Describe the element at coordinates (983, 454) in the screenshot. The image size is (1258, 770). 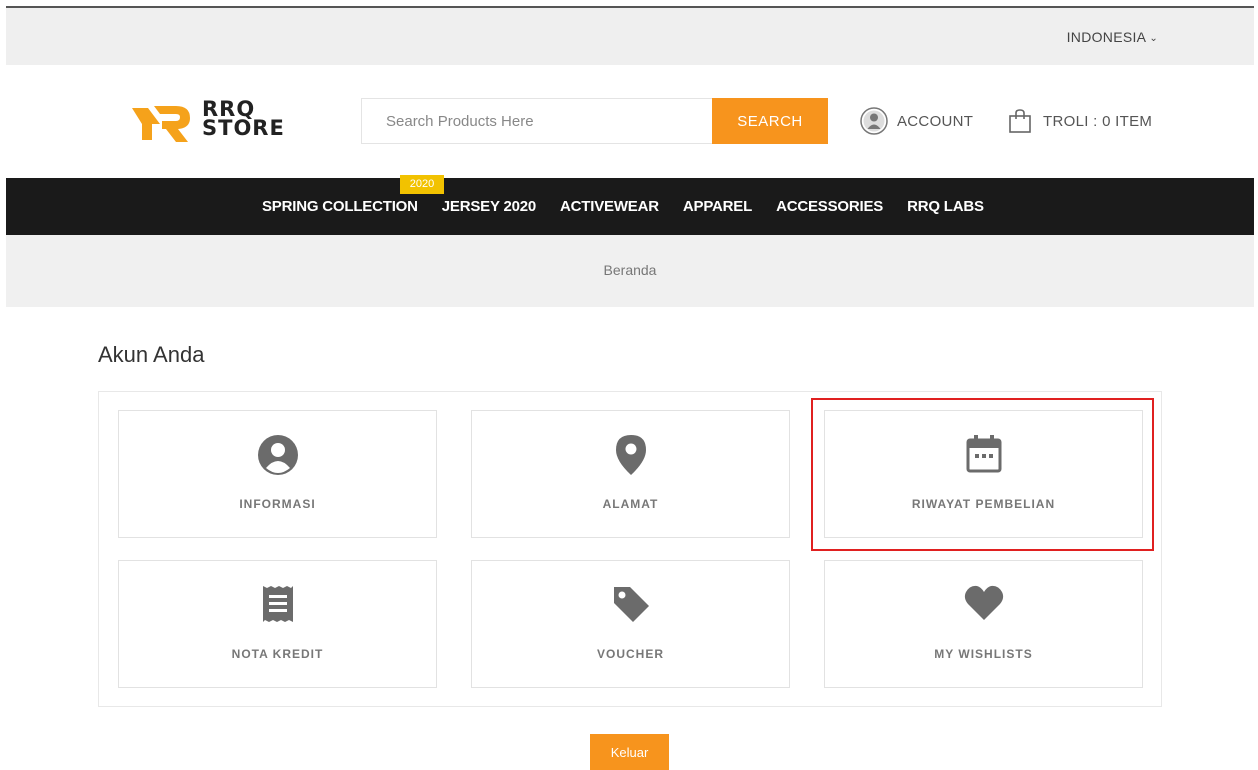
I see `calendar-icon` at that location.